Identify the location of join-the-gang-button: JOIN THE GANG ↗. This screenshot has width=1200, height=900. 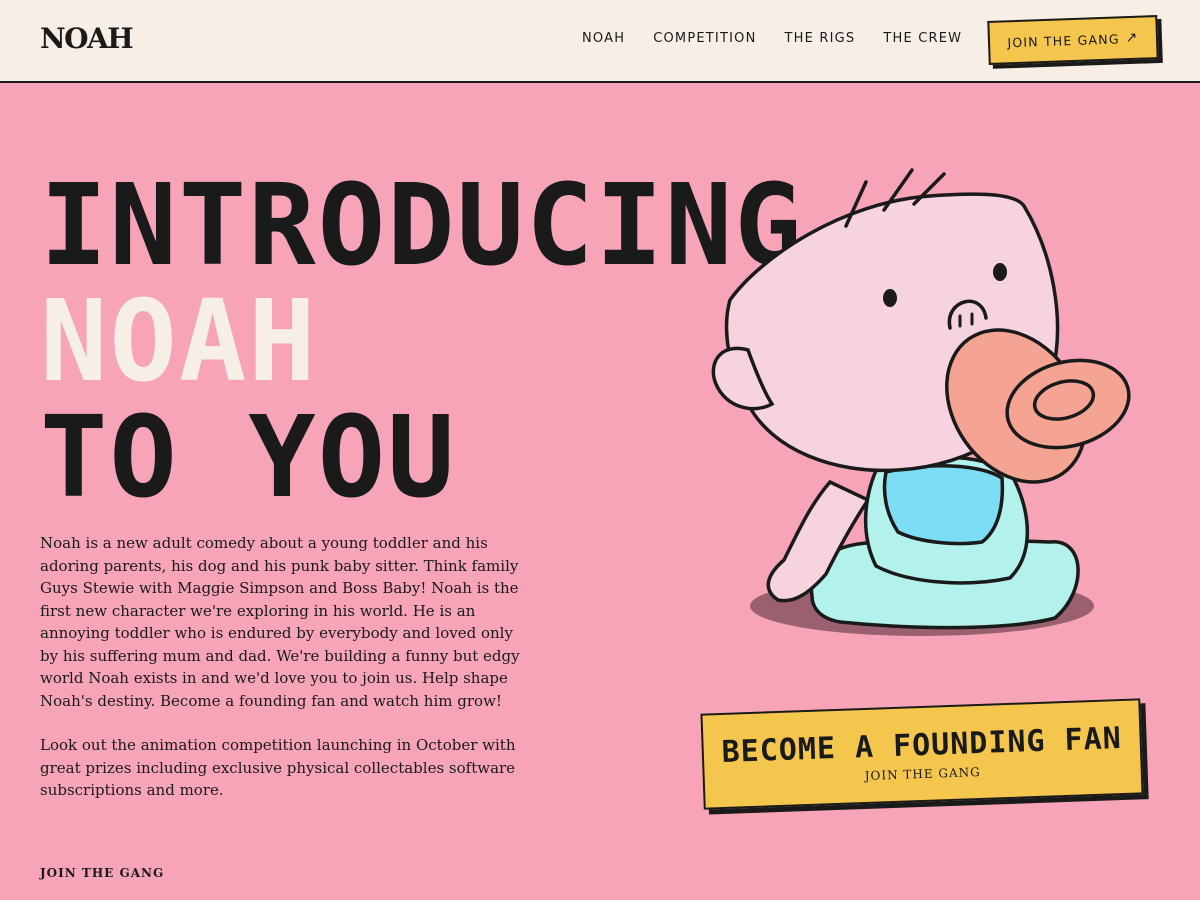
(1073, 40).